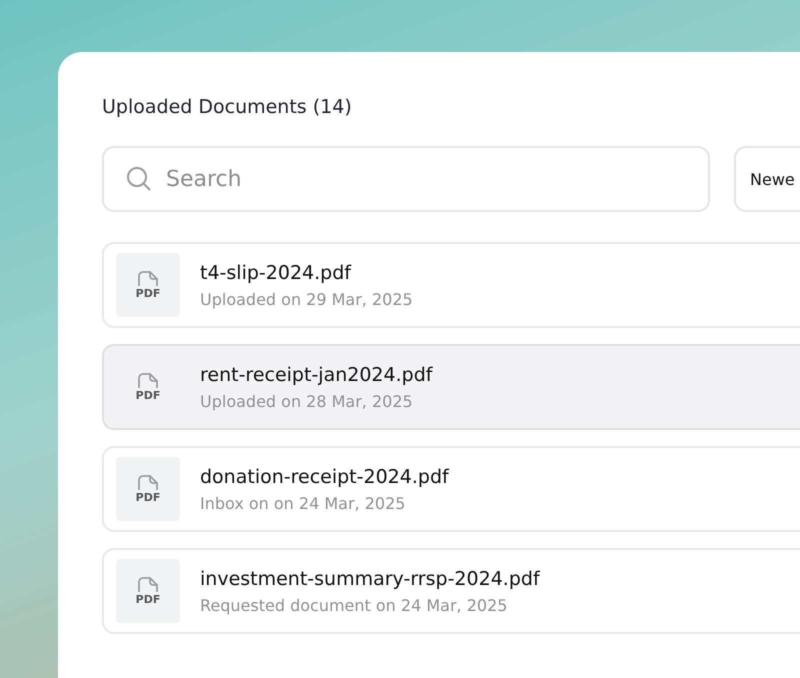 The width and height of the screenshot is (800, 678). What do you see at coordinates (316, 375) in the screenshot?
I see `file-name: rent-receipt-jan2024.pdf` at bounding box center [316, 375].